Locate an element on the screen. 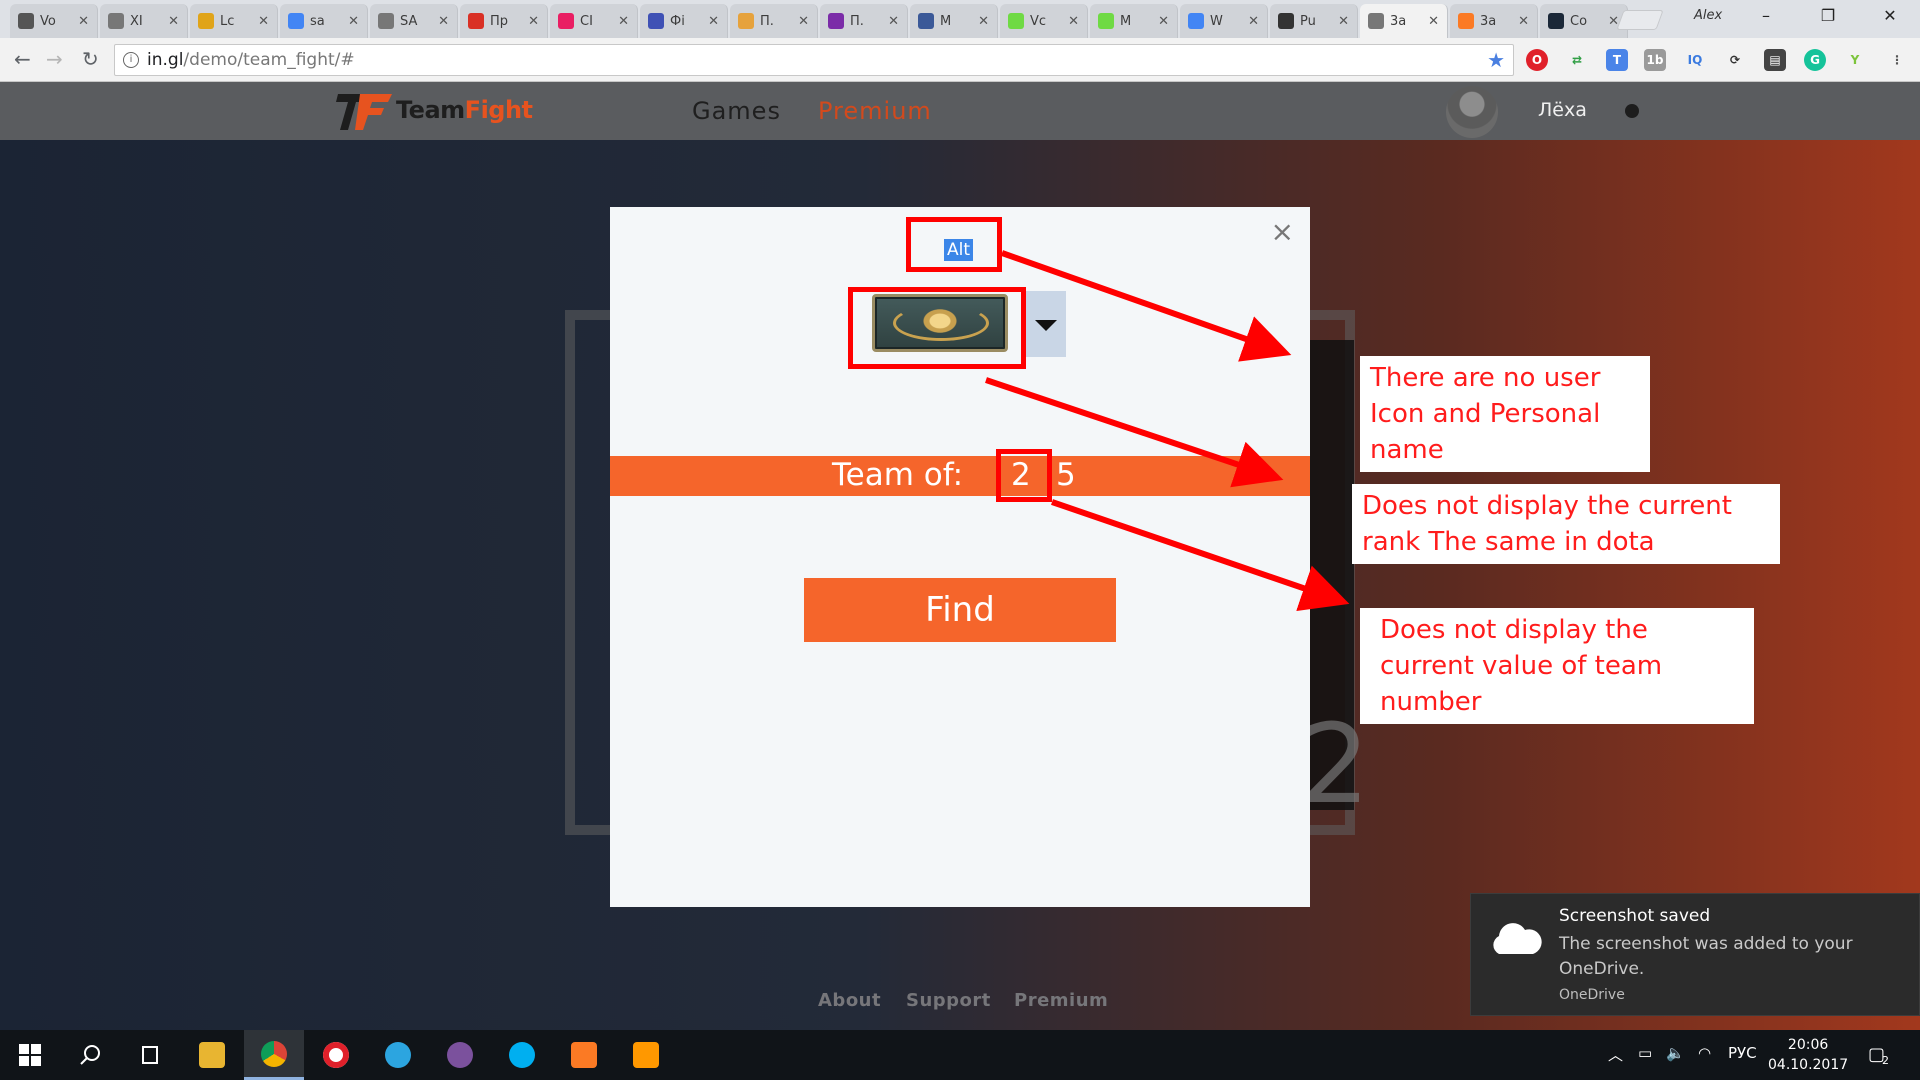  nav-premium: Premium is located at coordinates (875, 111).